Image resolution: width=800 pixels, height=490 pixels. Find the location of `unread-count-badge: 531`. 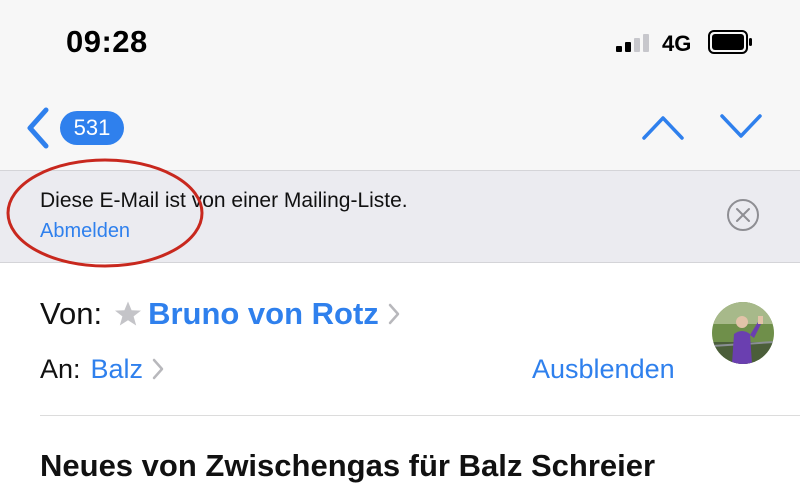

unread-count-badge: 531 is located at coordinates (92, 128).